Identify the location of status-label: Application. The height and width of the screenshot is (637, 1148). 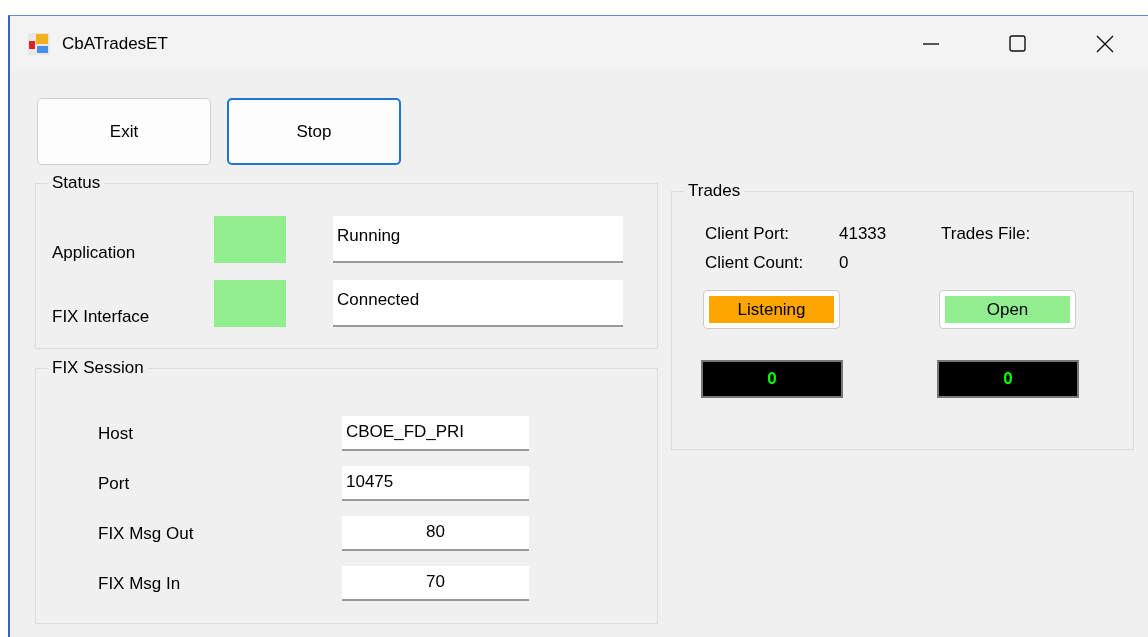
(94, 253).